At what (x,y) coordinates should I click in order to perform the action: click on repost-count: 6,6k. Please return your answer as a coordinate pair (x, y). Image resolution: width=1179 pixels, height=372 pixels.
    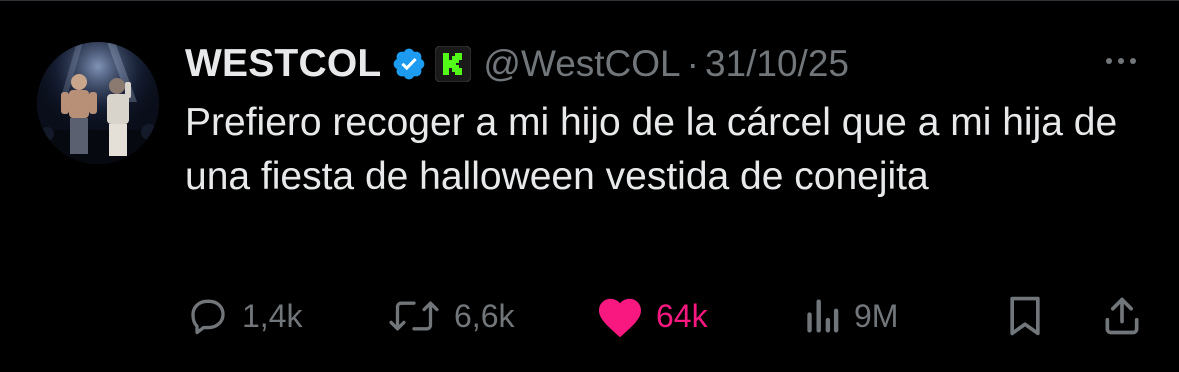
    Looking at the image, I should click on (484, 315).